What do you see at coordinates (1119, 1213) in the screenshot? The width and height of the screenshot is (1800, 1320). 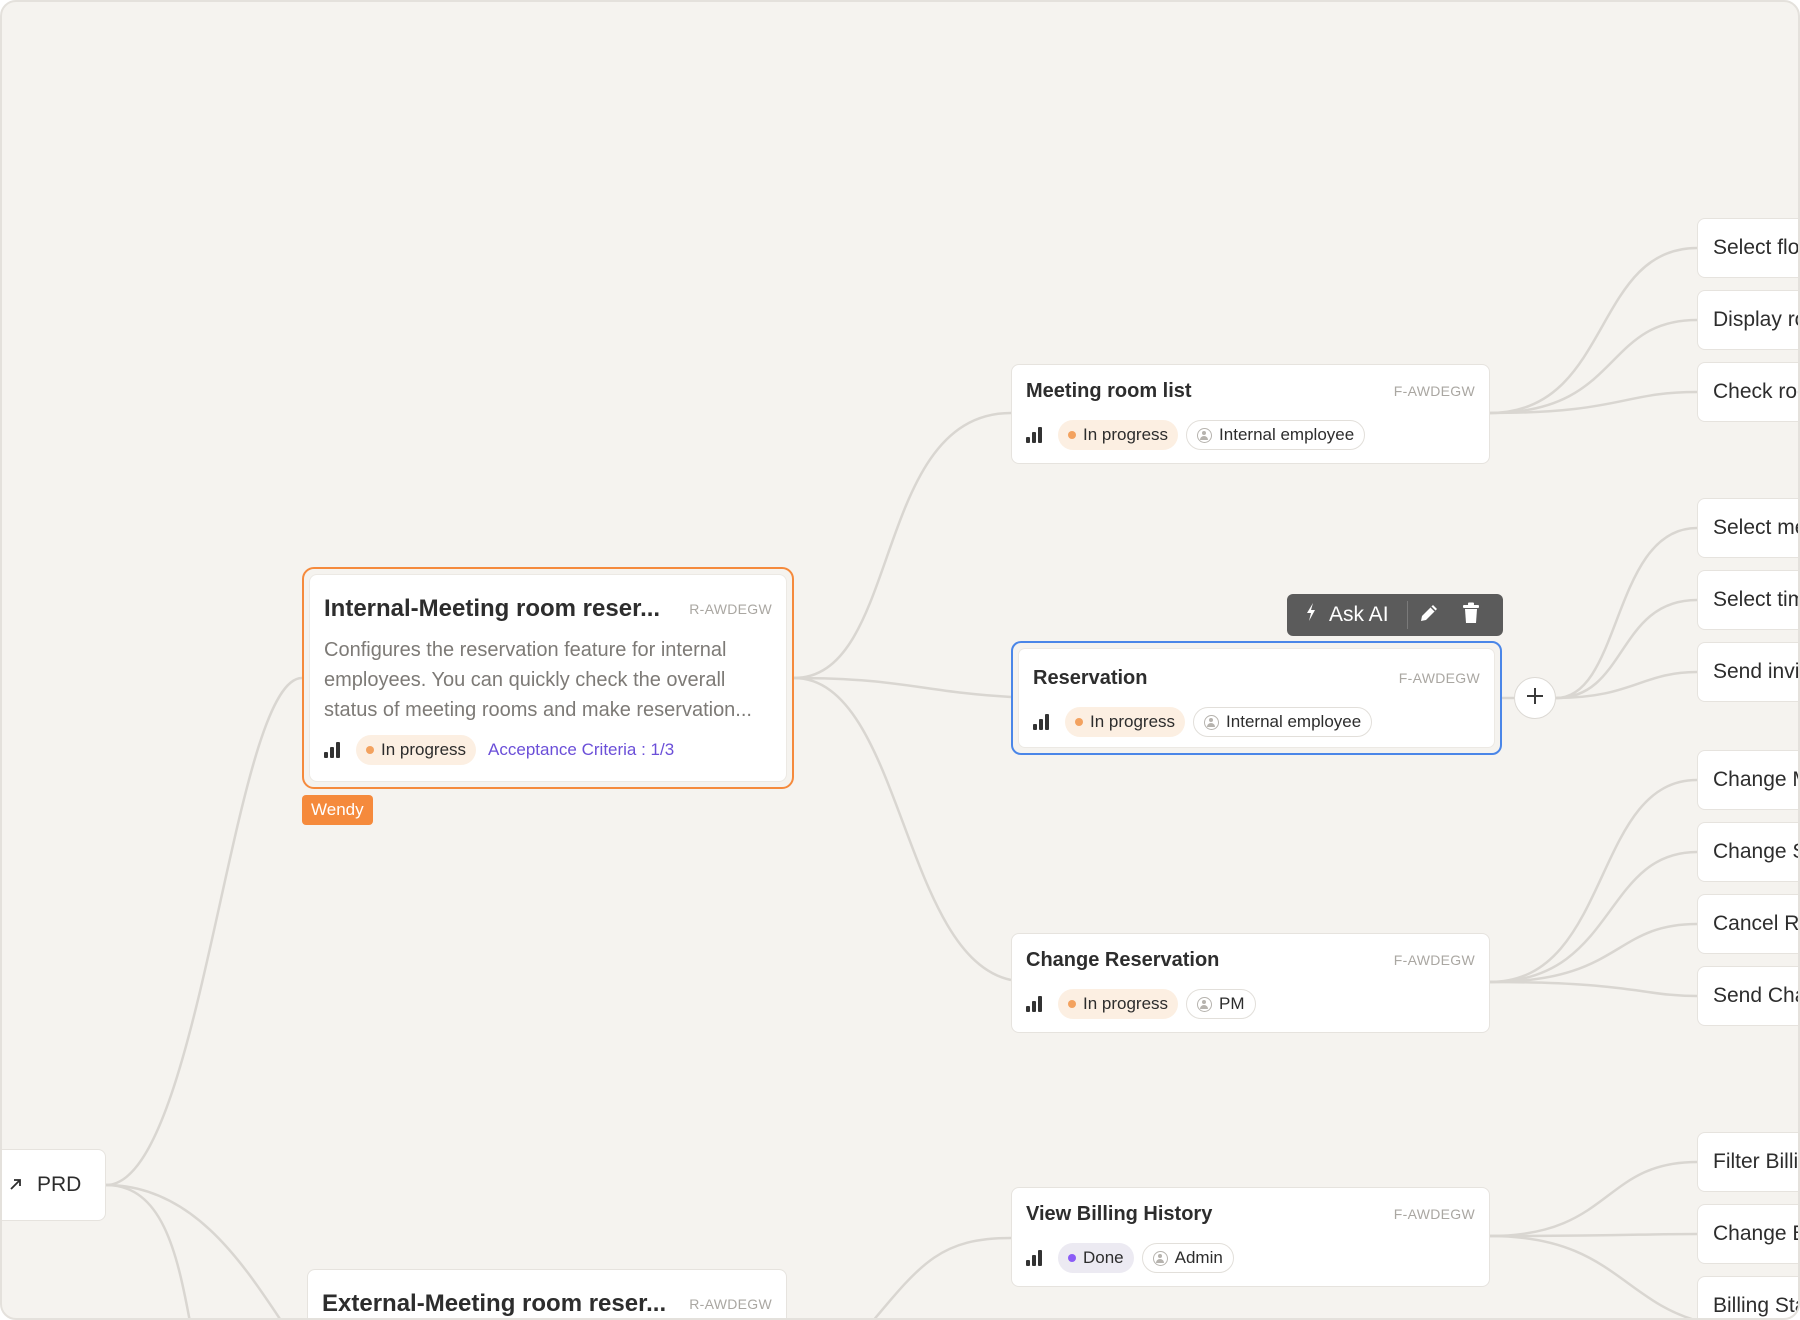 I see `feature-title: View Billing History` at bounding box center [1119, 1213].